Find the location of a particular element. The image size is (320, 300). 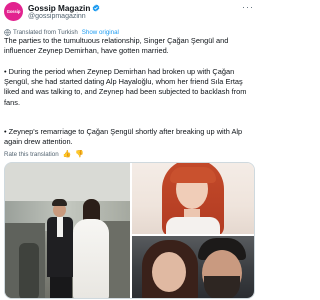

author-display-name: Gossip Magazin is located at coordinates (59, 8).